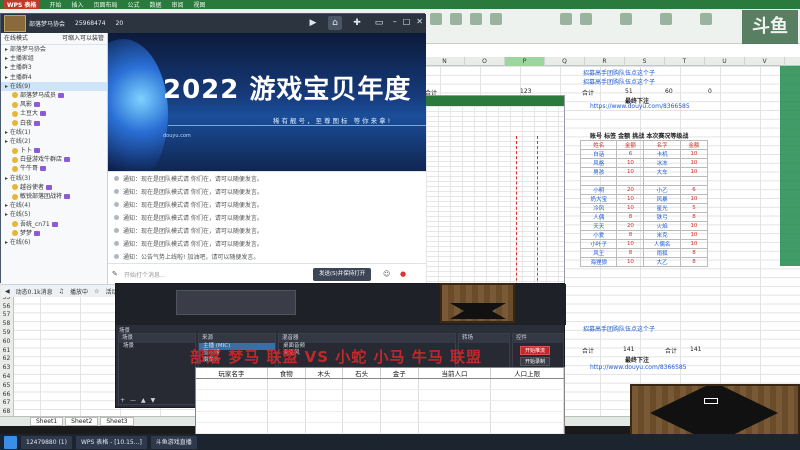 Image resolution: width=800 pixels, height=450 pixels. I want to click on table-cell: 5, so click(694, 207).